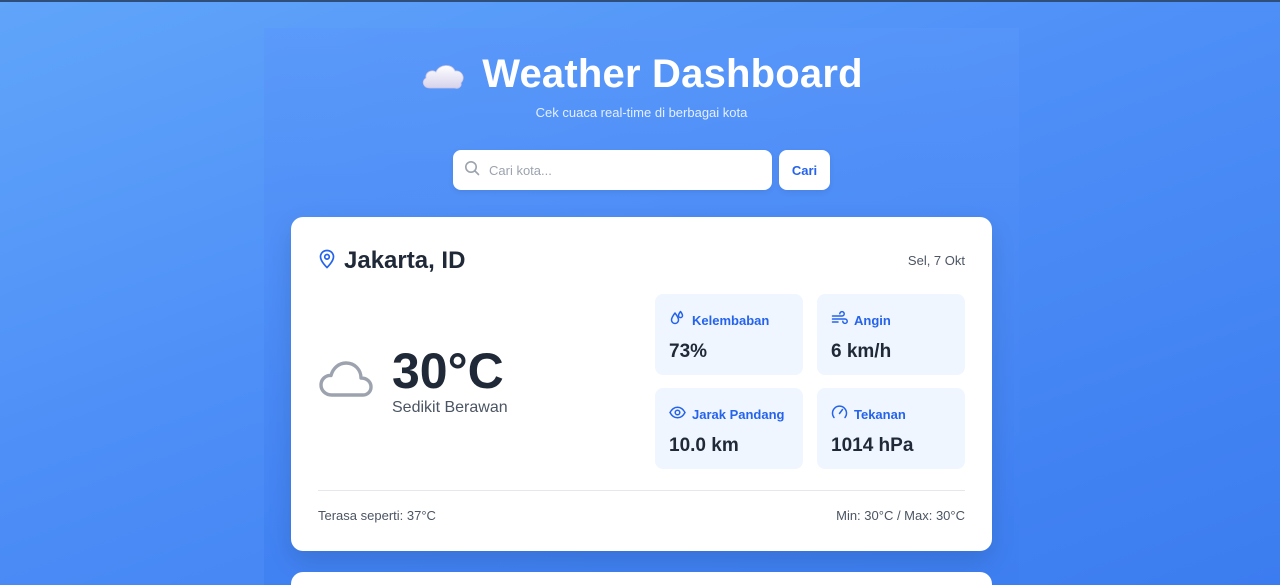 This screenshot has height=585, width=1280. I want to click on date-label: Sel, 7 Okt, so click(936, 260).